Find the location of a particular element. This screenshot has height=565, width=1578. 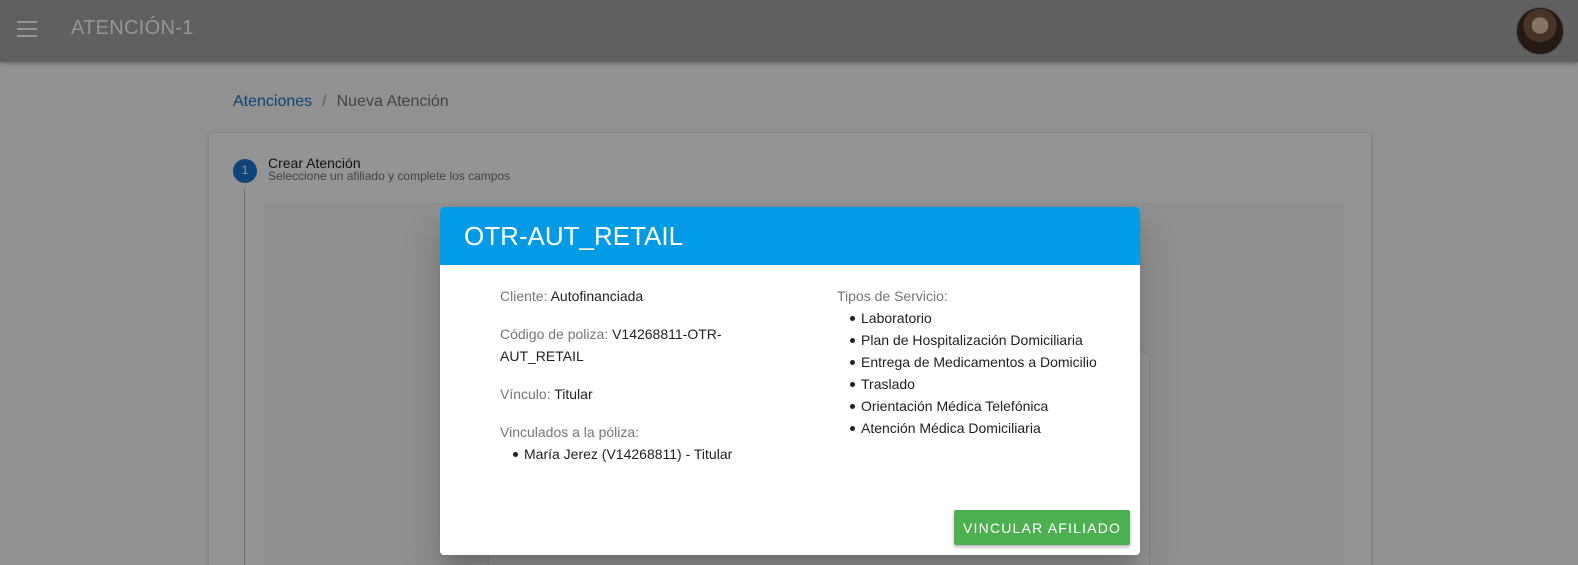

vinculados-list: María Jerez (V14268811) - Titular is located at coordinates (630, 454).